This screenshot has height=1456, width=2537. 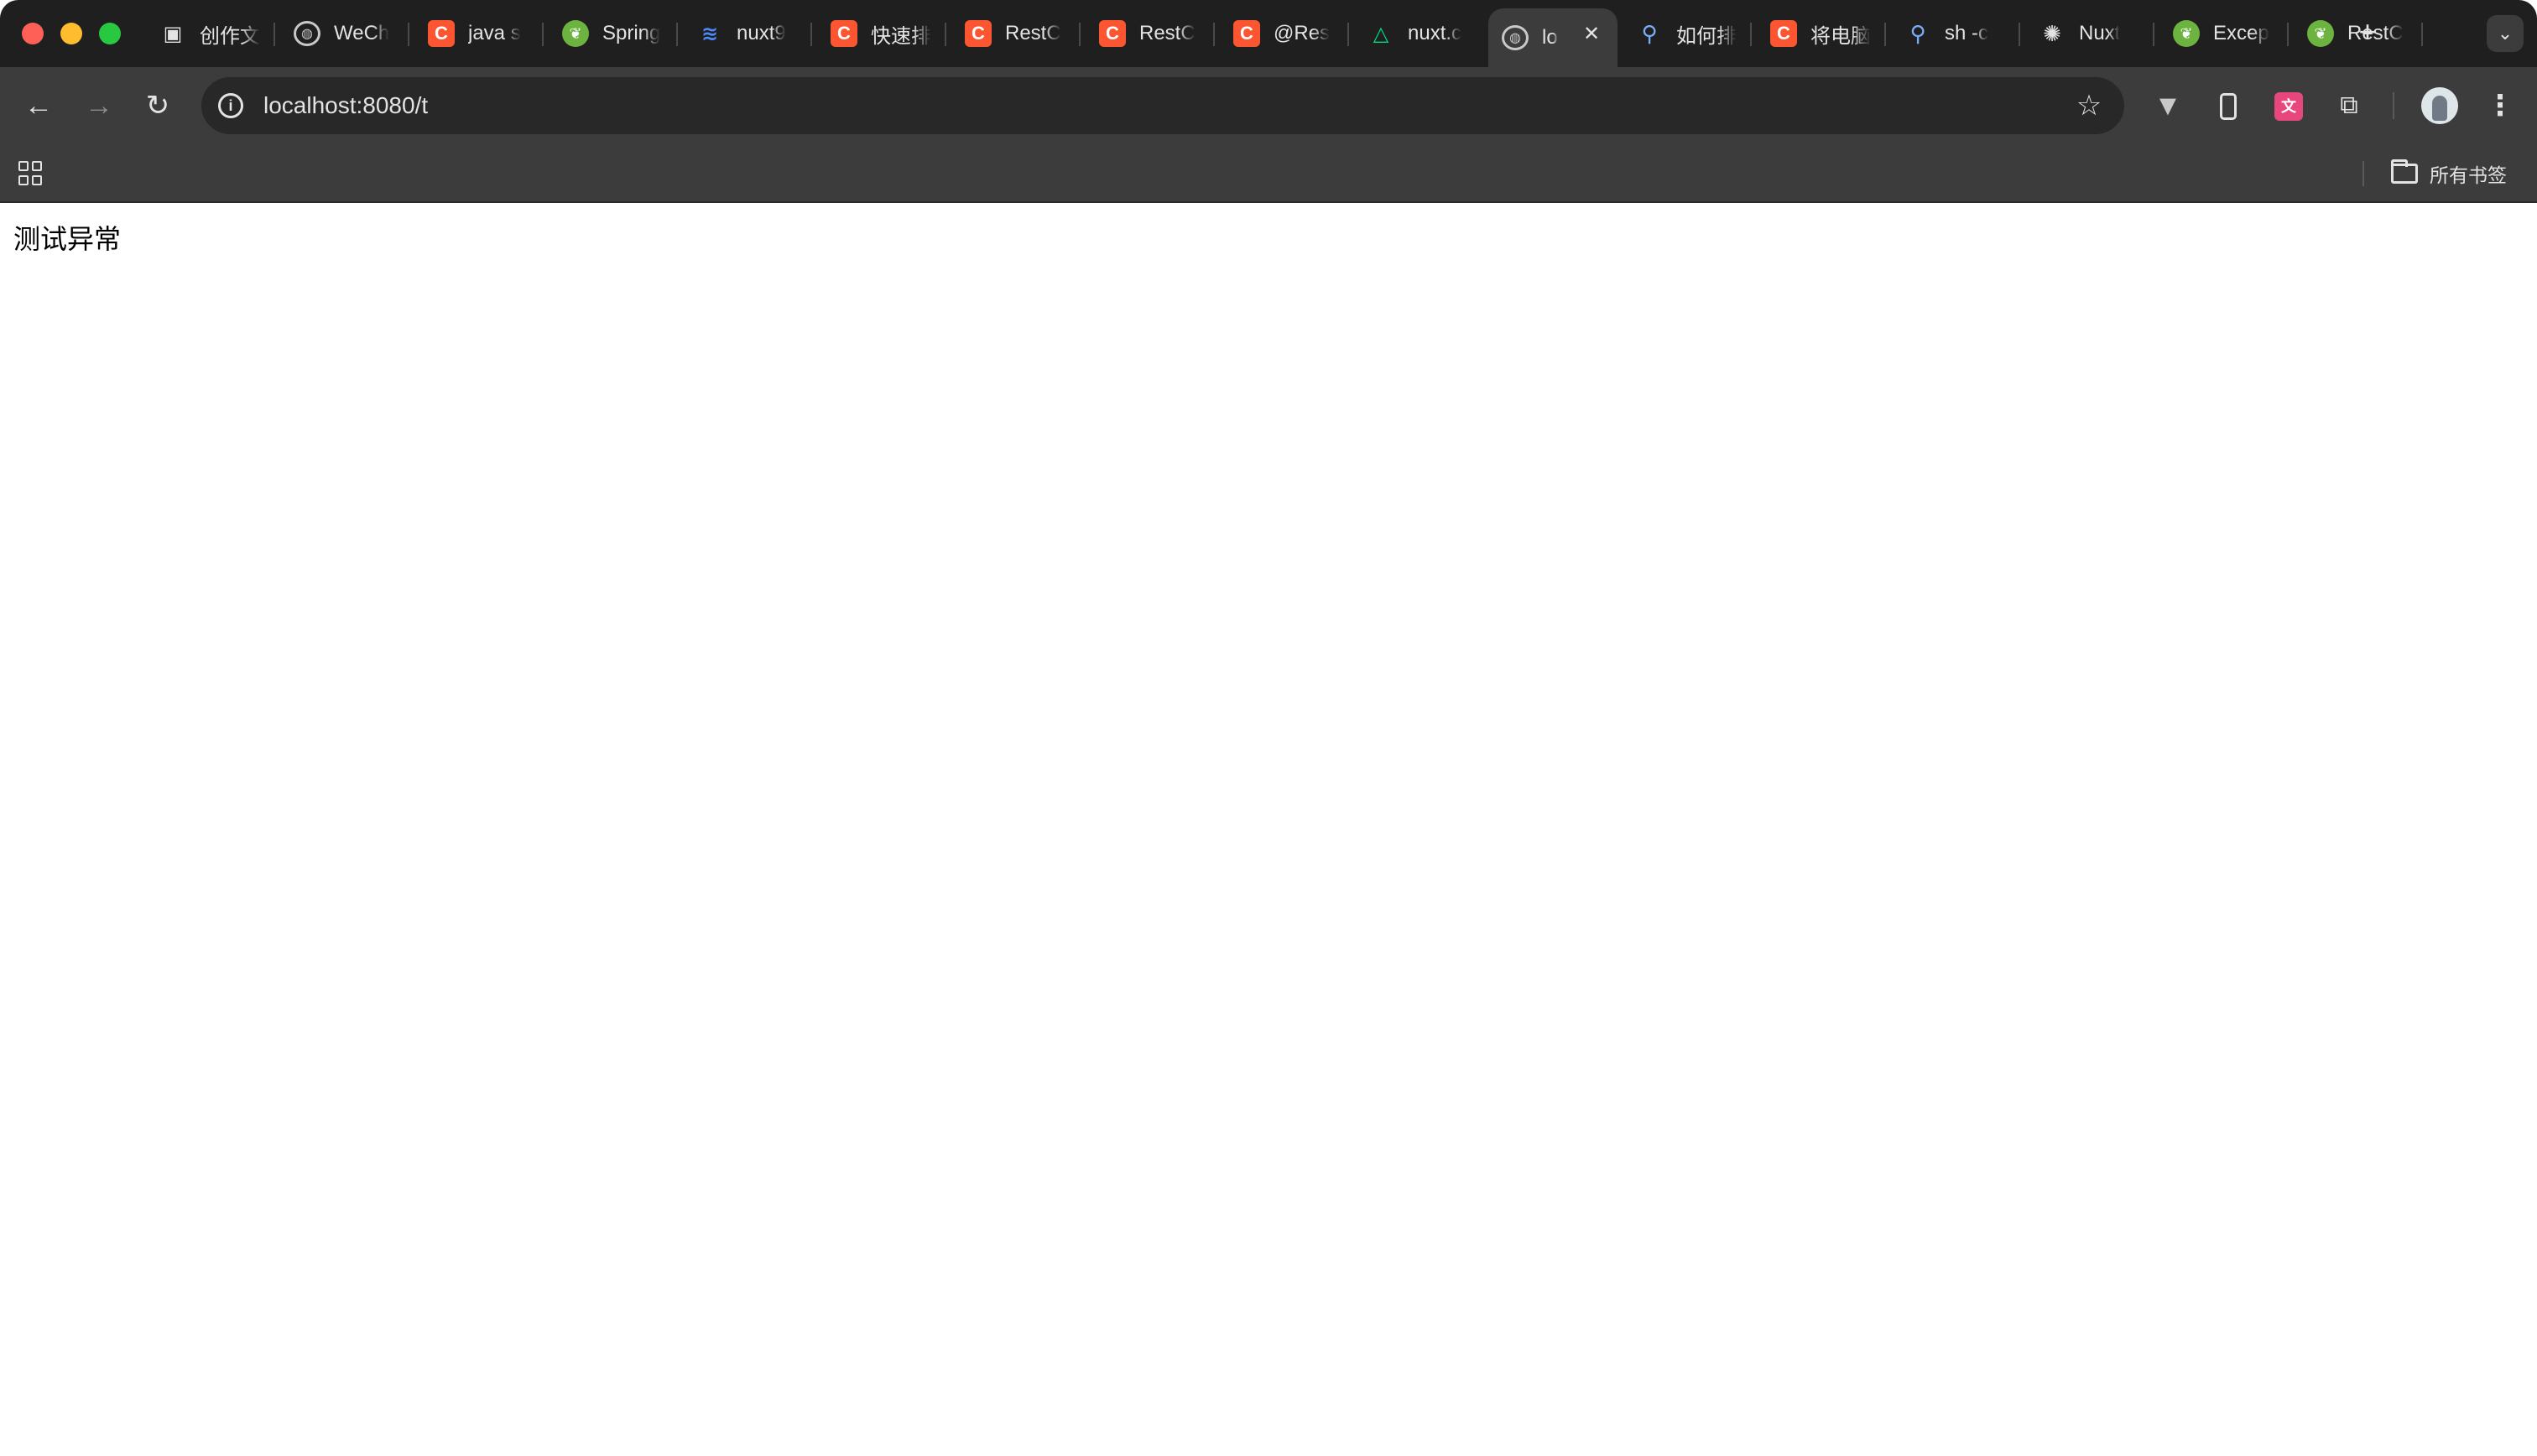 I want to click on tab: ⚲ sh -c, so click(x=1955, y=33).